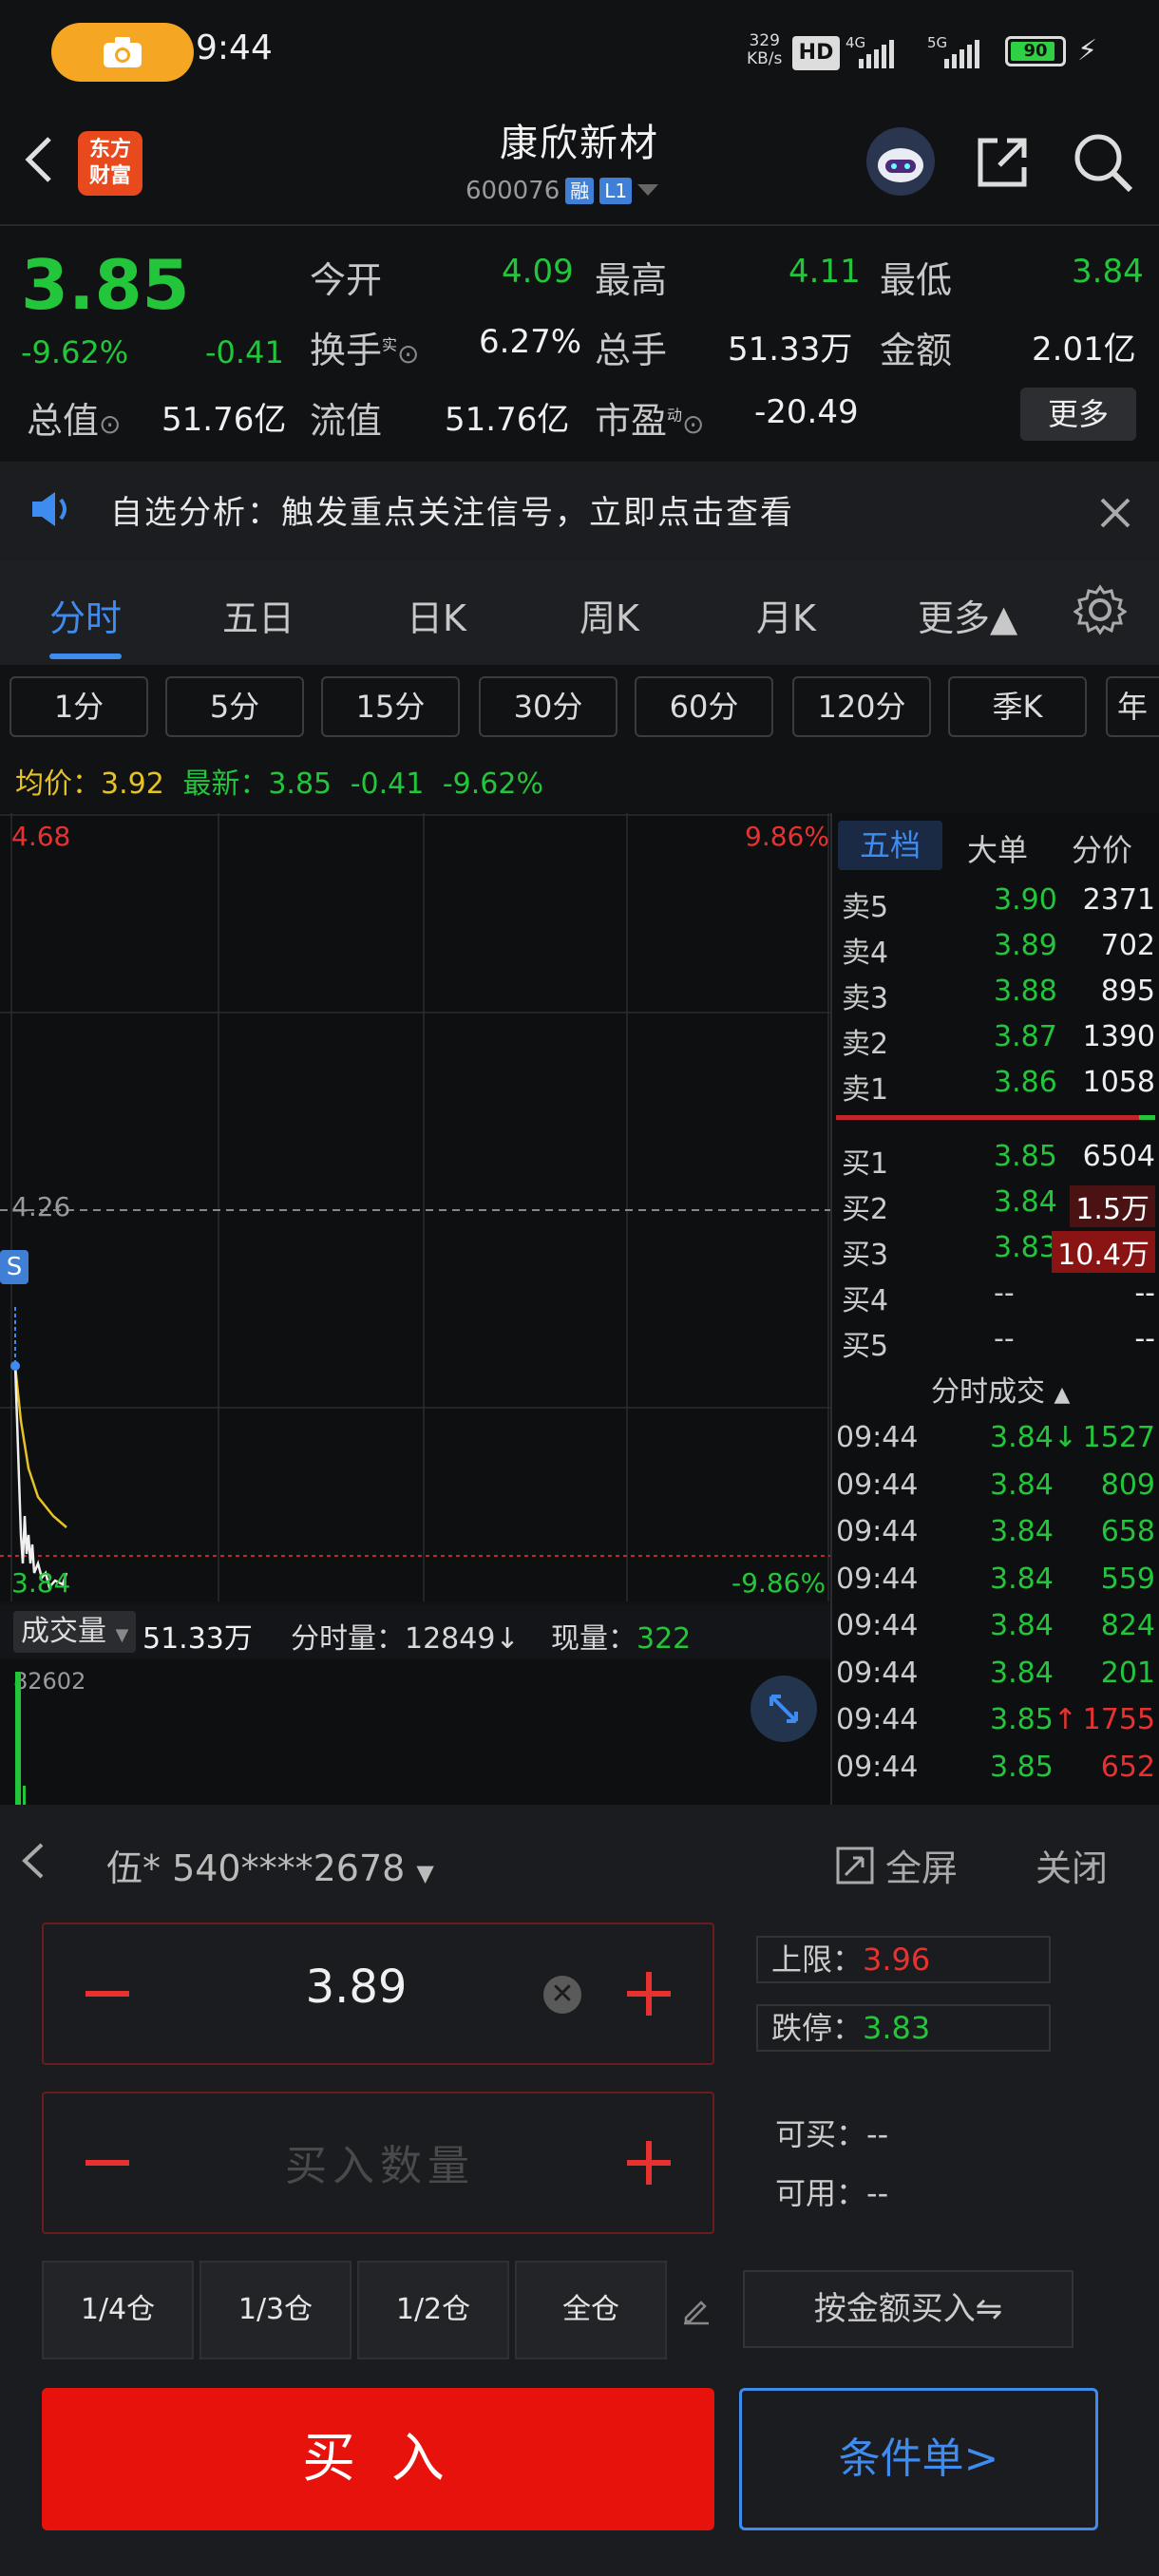 Image resolution: width=1159 pixels, height=2576 pixels. What do you see at coordinates (998, 1162) in the screenshot?
I see `bid-row: 买1 3.85 6504` at bounding box center [998, 1162].